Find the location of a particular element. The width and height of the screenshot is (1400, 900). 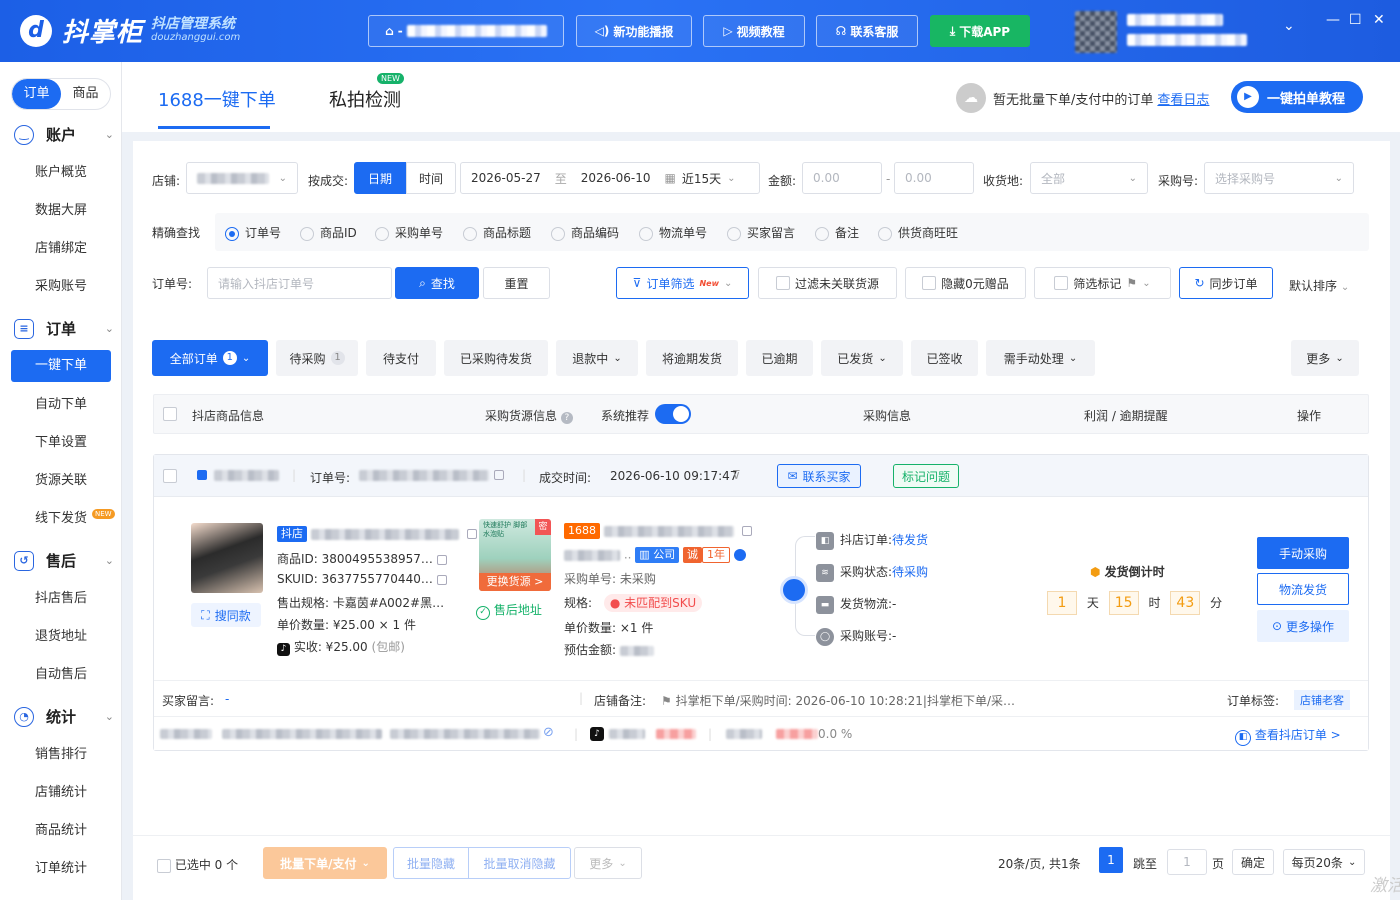

date-range-picker: 2026-05-27 至 2026-06-10 ▦ 近15天 ⌄ is located at coordinates (610, 178).